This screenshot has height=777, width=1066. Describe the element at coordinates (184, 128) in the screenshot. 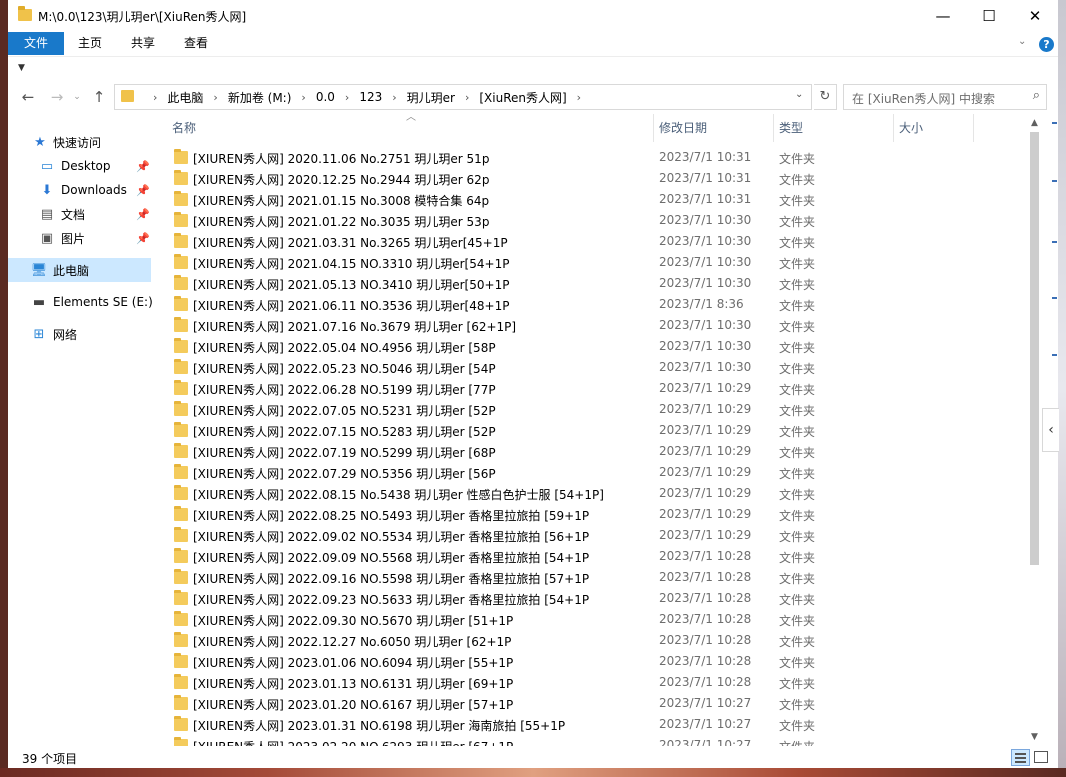

I see `column-header-name: 名称` at that location.